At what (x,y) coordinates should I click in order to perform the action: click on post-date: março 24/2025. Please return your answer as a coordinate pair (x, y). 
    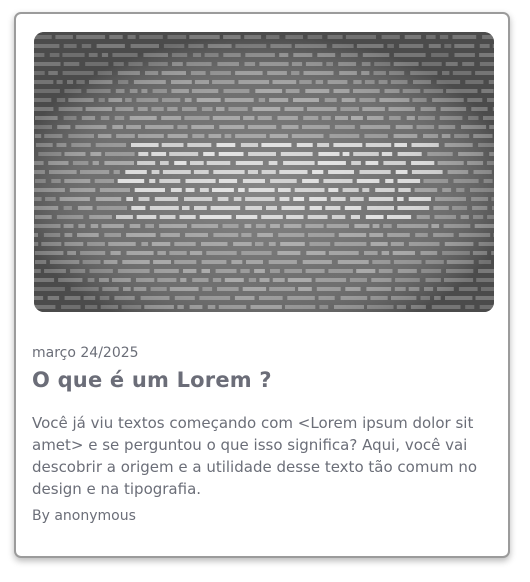
    Looking at the image, I should click on (85, 353).